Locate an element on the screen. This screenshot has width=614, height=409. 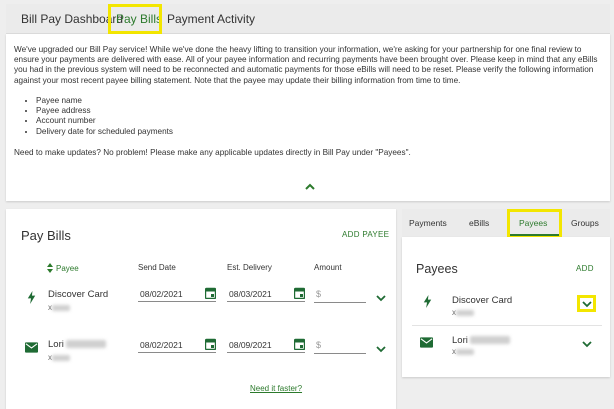
send-date-column-header: Send Date is located at coordinates (157, 267).